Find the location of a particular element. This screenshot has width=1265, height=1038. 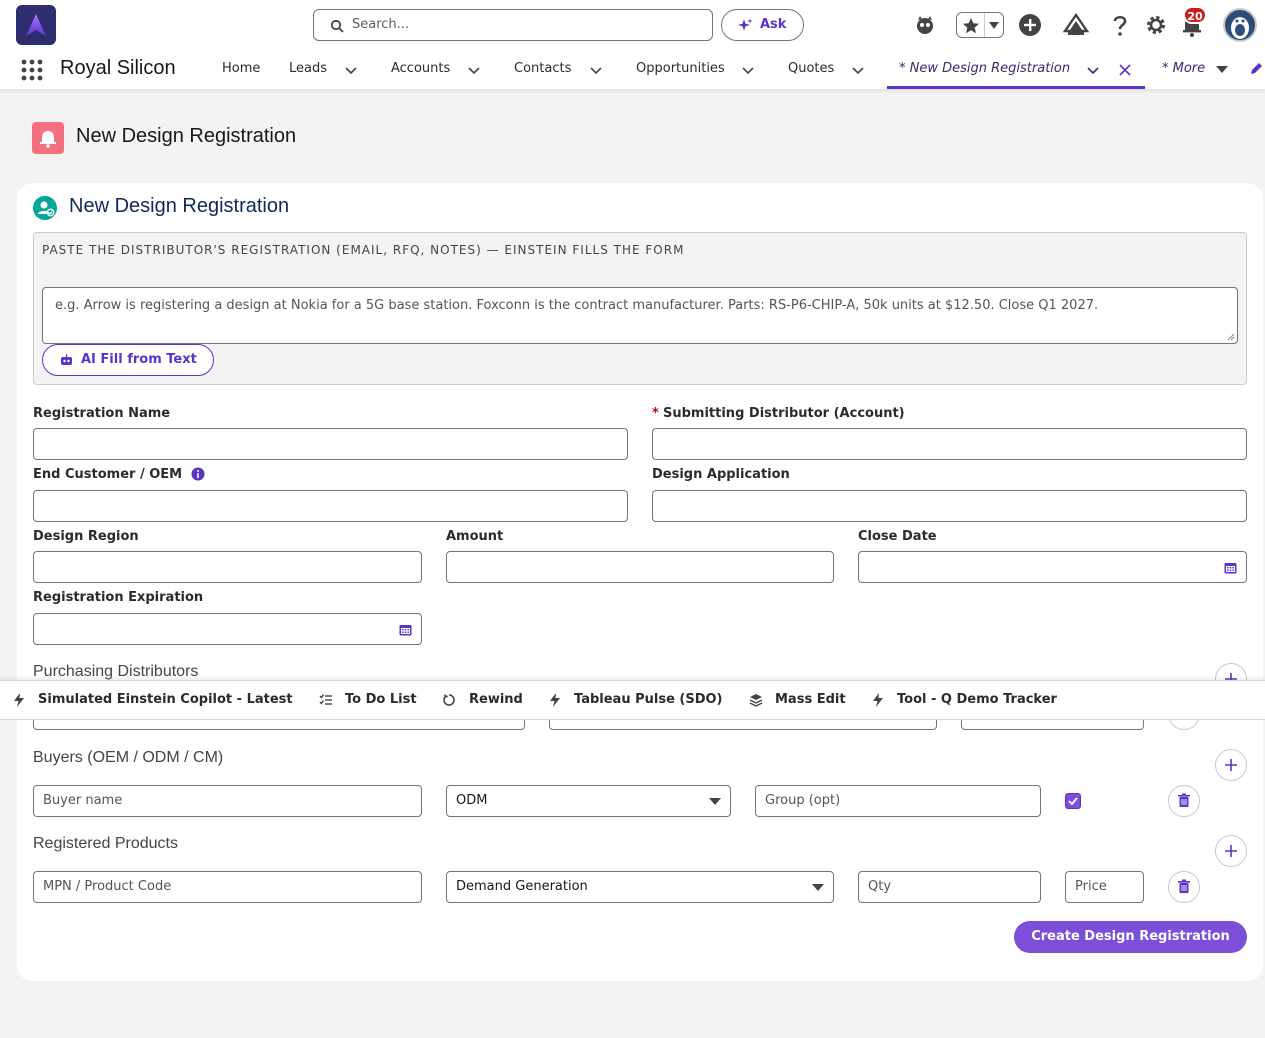

delete-buyer-button is located at coordinates (1184, 801).